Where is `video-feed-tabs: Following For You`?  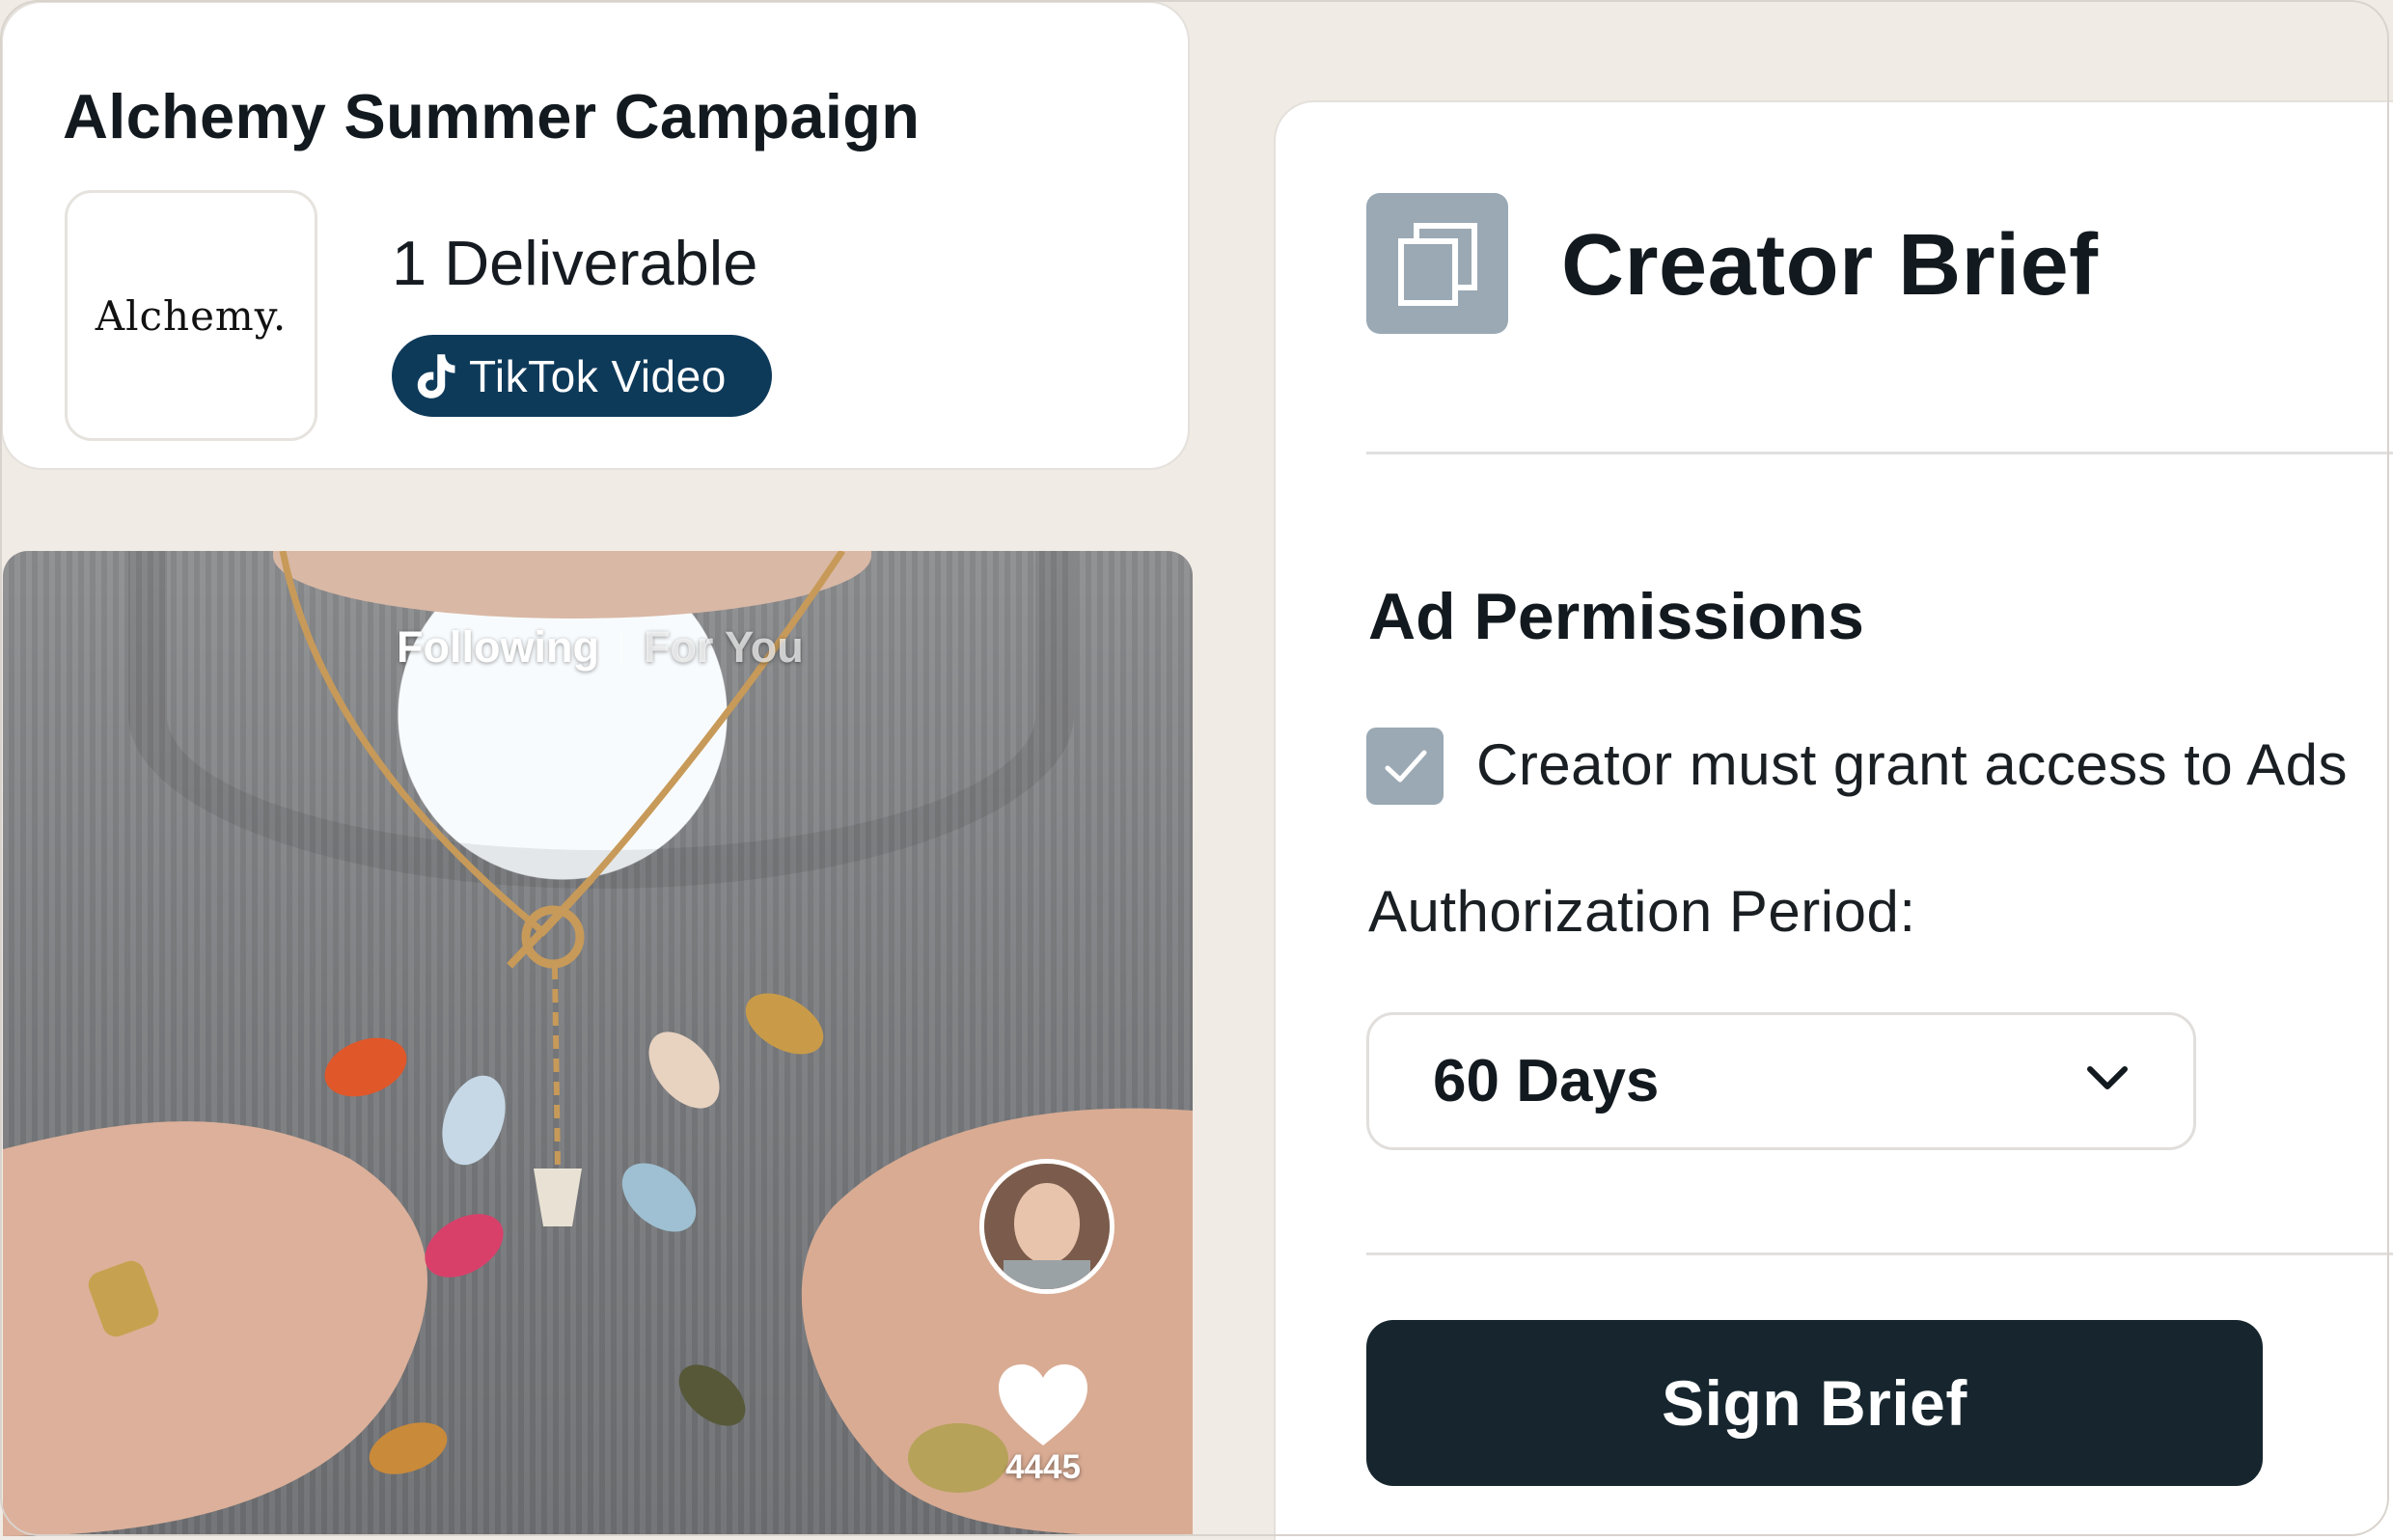 video-feed-tabs: Following For You is located at coordinates (600, 647).